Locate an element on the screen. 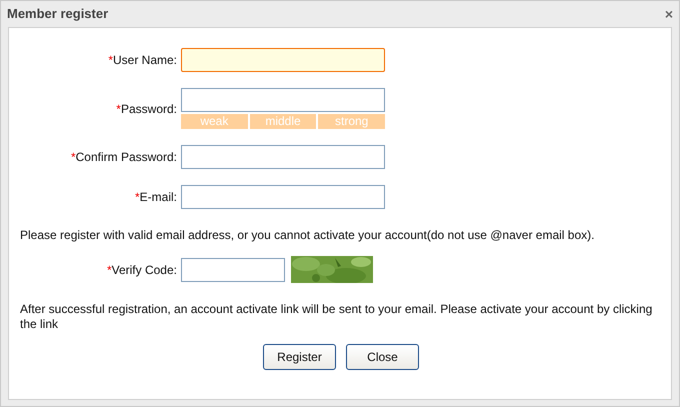 Image resolution: width=680 pixels, height=407 pixels. close-dialog-button: Close is located at coordinates (382, 357).